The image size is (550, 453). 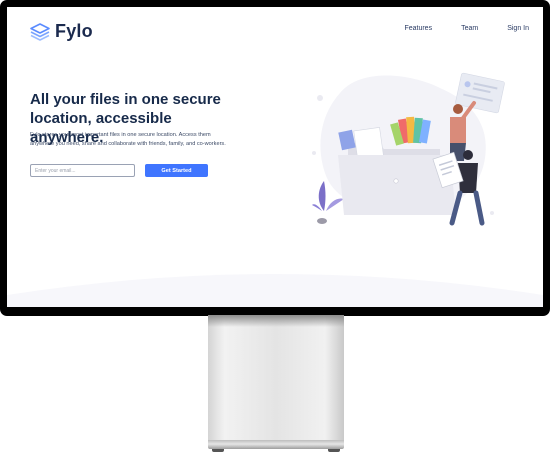 What do you see at coordinates (276, 378) in the screenshot?
I see `monitor-stand-neck` at bounding box center [276, 378].